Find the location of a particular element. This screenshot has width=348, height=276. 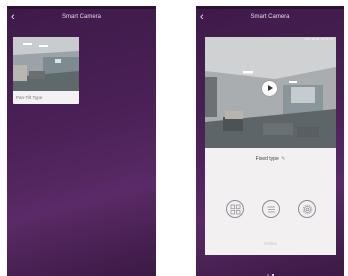

camera-thumbnail is located at coordinates (46, 64).